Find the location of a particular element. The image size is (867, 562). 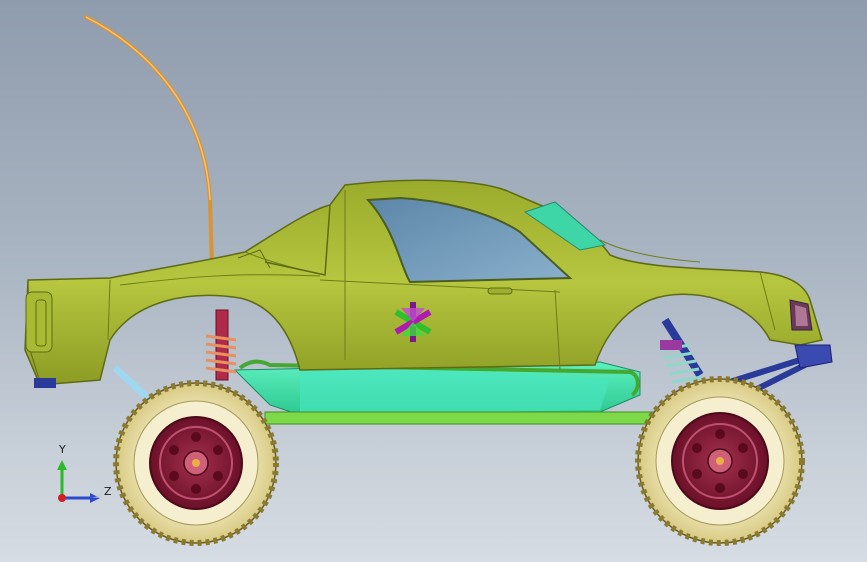

chassis-frame is located at coordinates (444, 392).